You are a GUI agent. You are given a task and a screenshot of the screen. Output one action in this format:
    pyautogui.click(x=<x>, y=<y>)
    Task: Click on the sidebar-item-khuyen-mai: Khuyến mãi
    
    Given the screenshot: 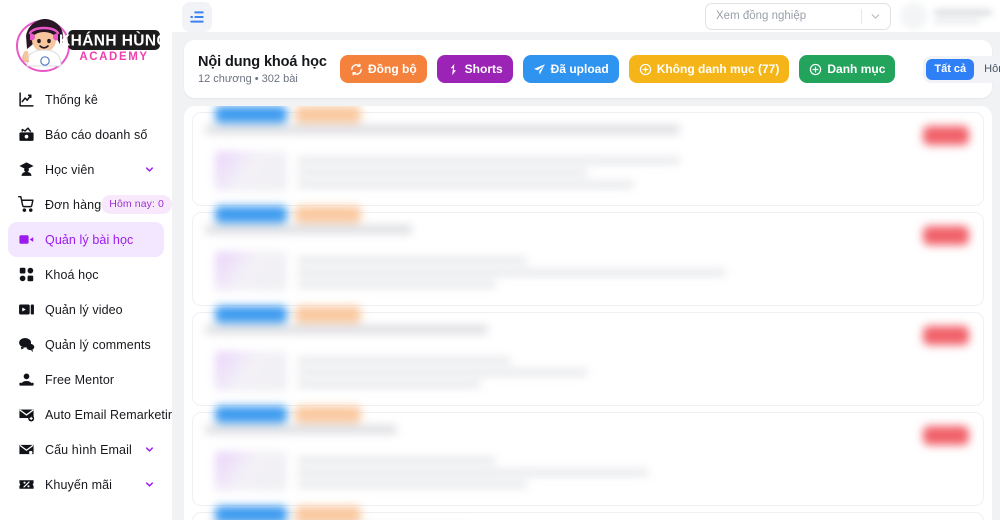 What is the action you would take?
    pyautogui.click(x=86, y=484)
    